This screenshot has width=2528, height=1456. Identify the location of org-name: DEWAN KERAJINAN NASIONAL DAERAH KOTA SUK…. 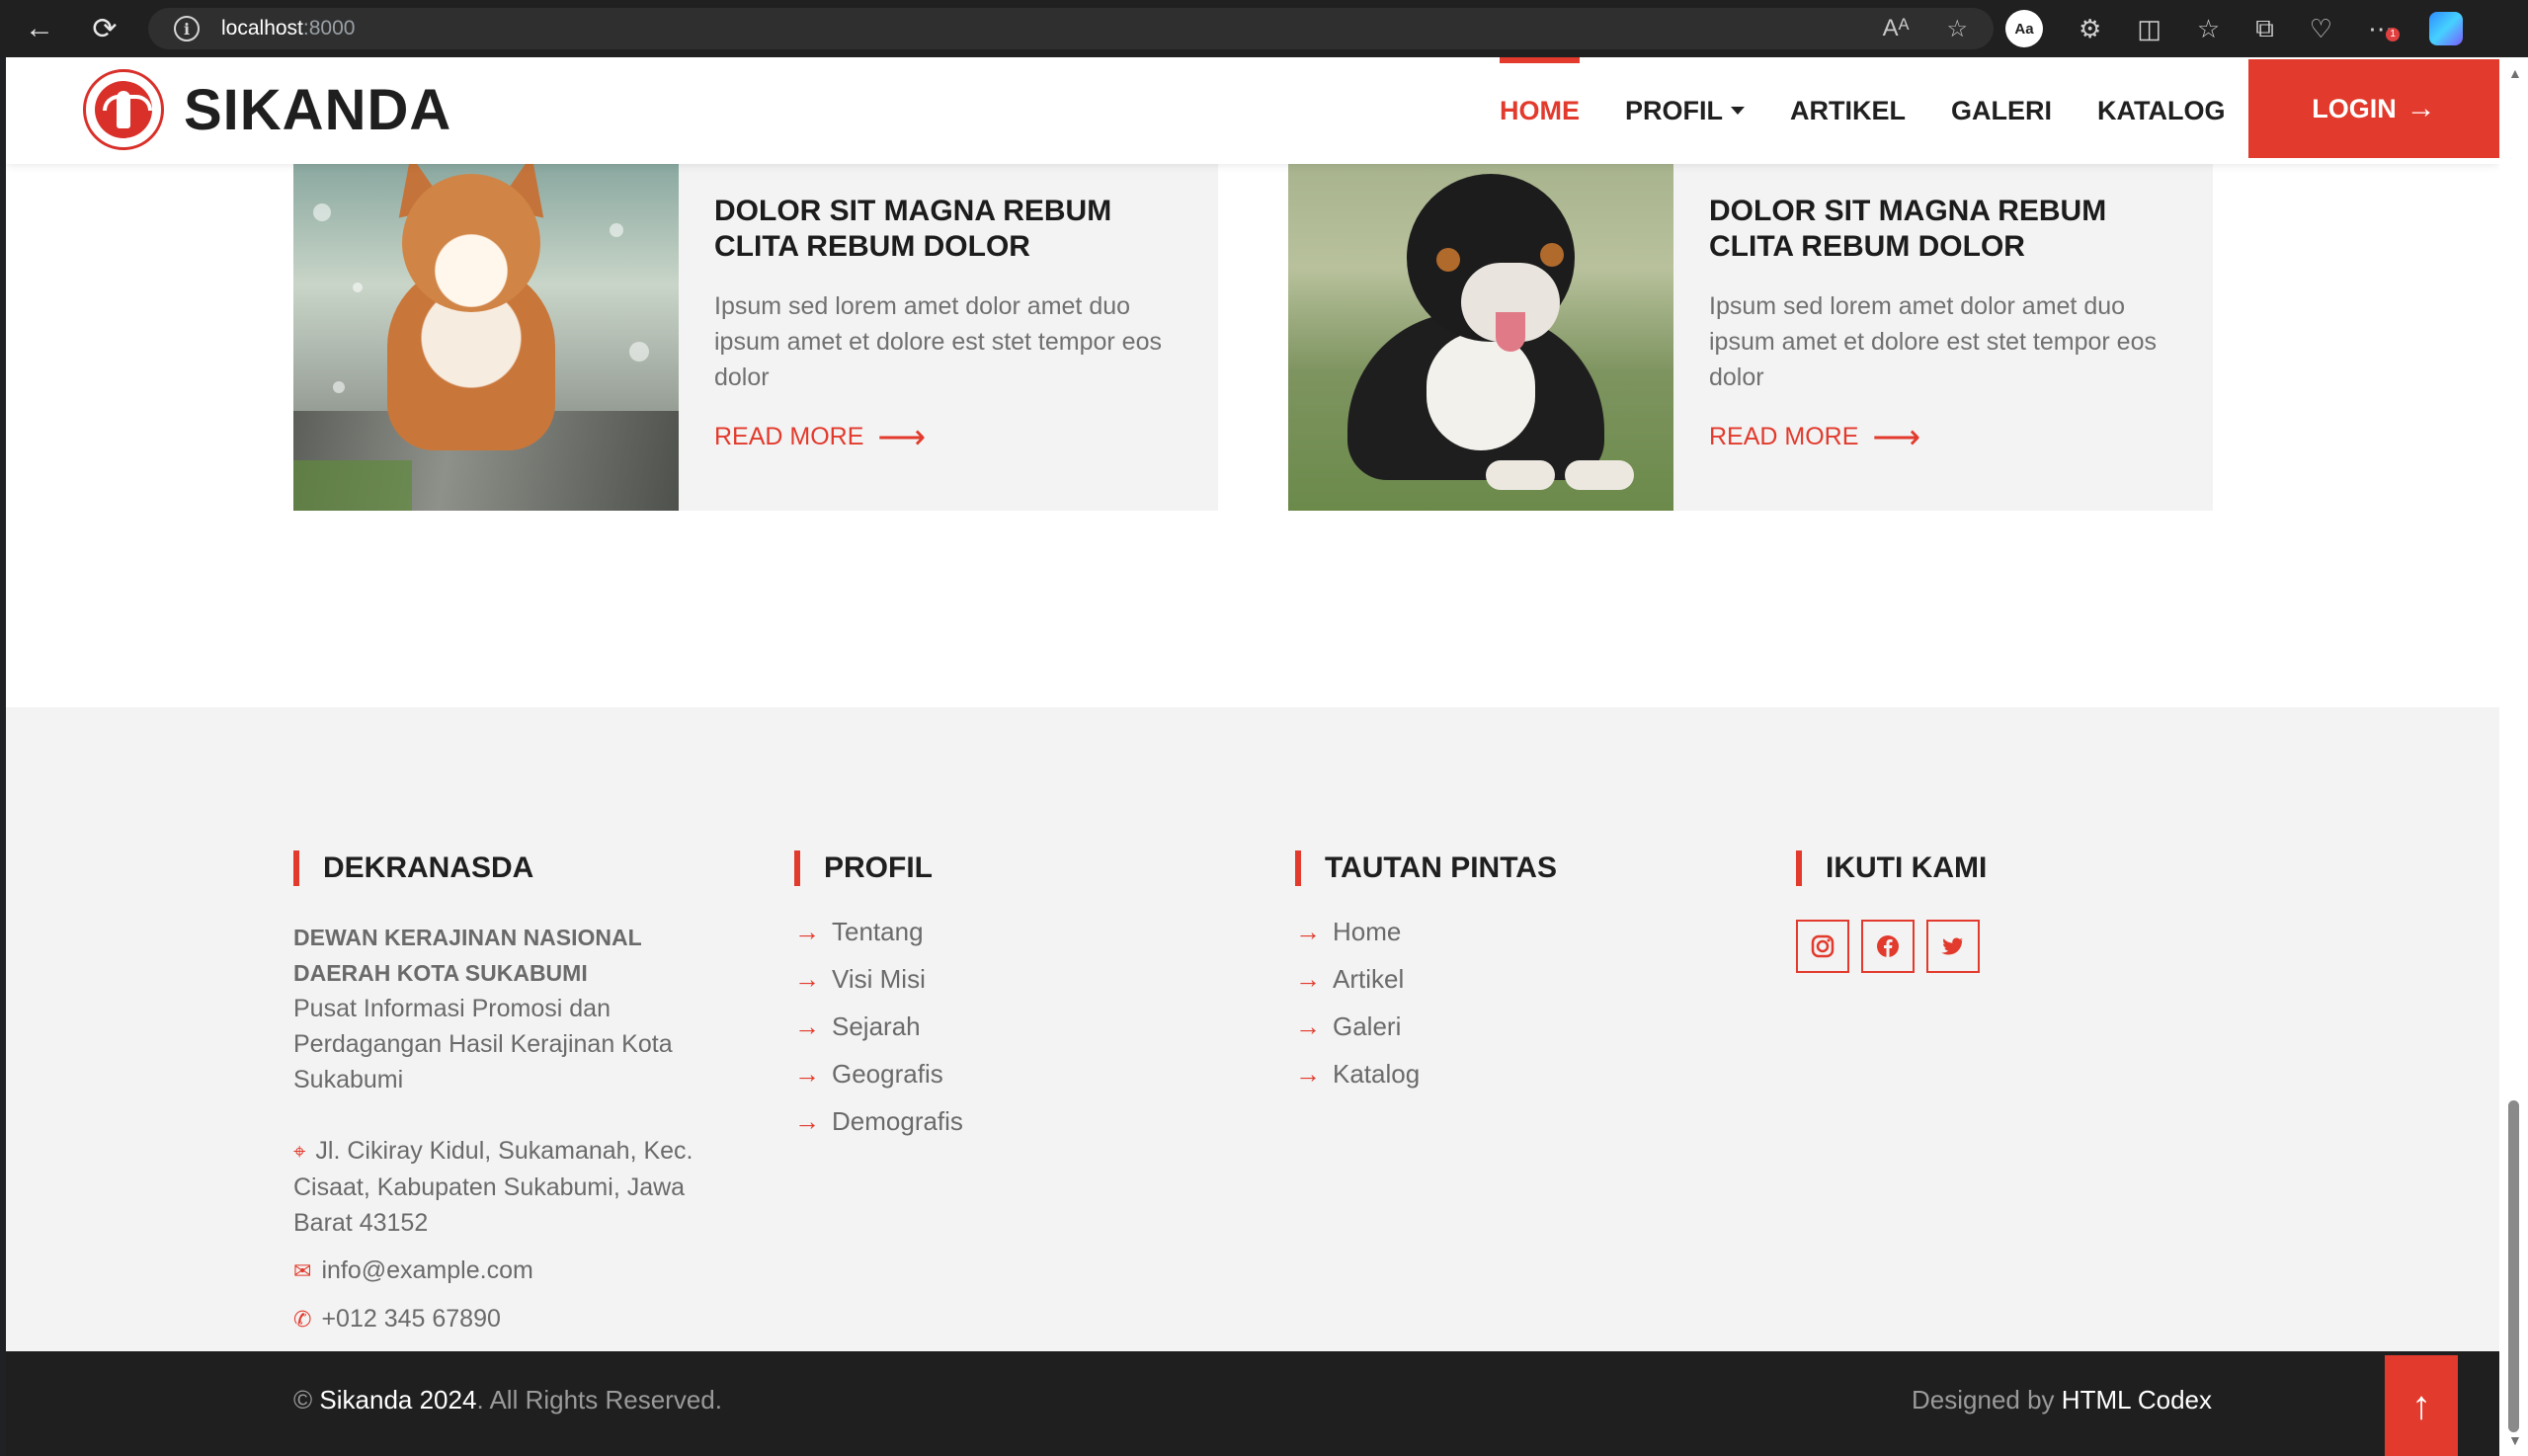
(467, 955).